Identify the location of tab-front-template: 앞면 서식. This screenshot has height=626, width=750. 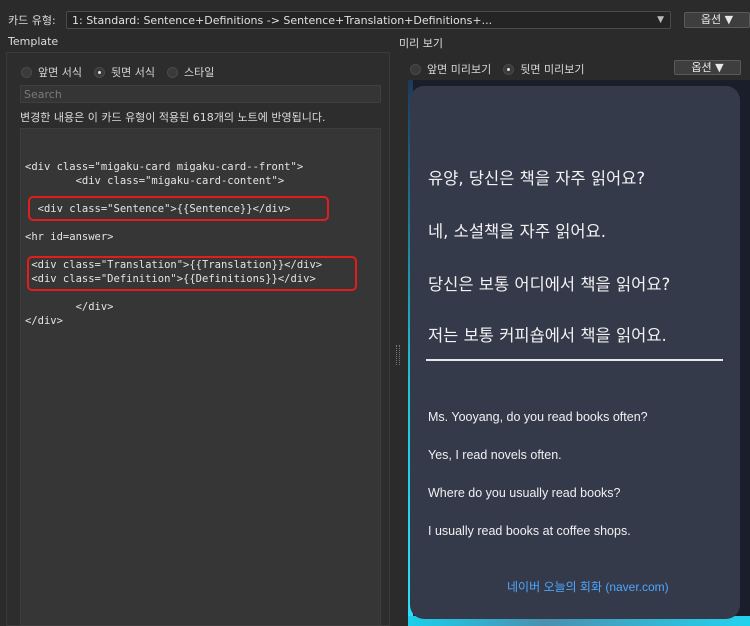
(51, 72).